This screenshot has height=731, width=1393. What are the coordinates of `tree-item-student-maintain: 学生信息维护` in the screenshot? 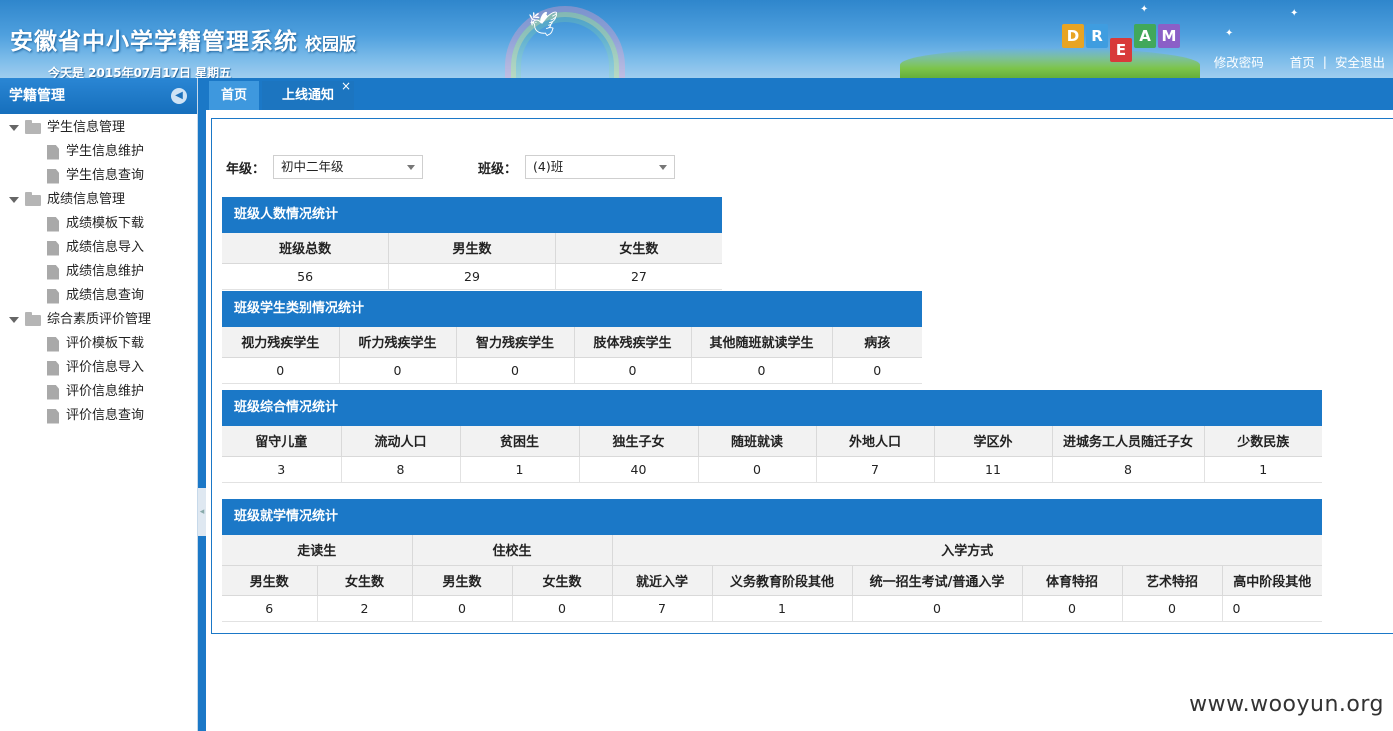 It's located at (98, 152).